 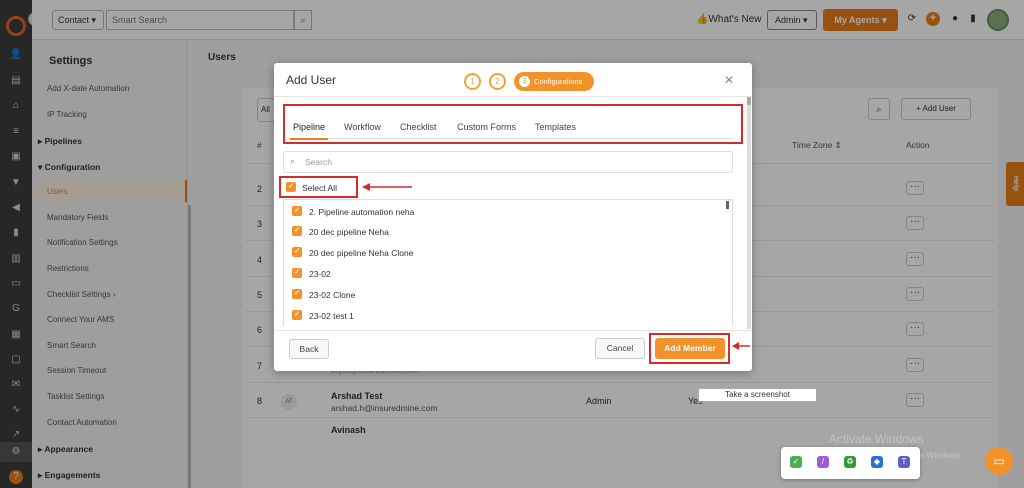 I want to click on tab-workflow: Workflow, so click(x=362, y=127).